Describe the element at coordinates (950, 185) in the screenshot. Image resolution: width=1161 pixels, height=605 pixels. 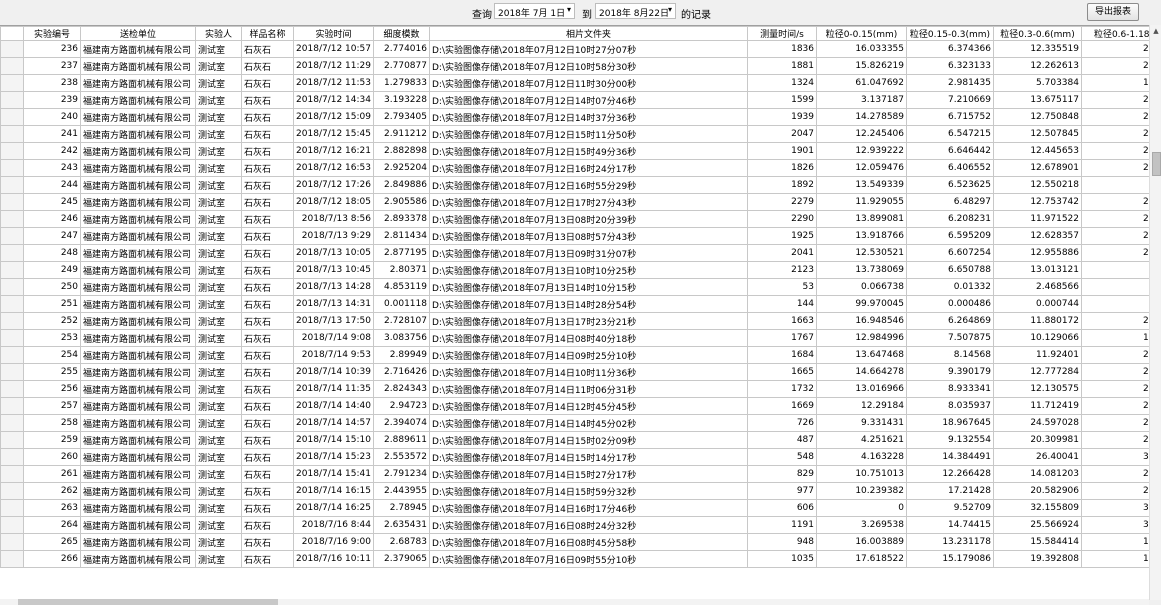
I see `table-cell: 6.523625` at that location.